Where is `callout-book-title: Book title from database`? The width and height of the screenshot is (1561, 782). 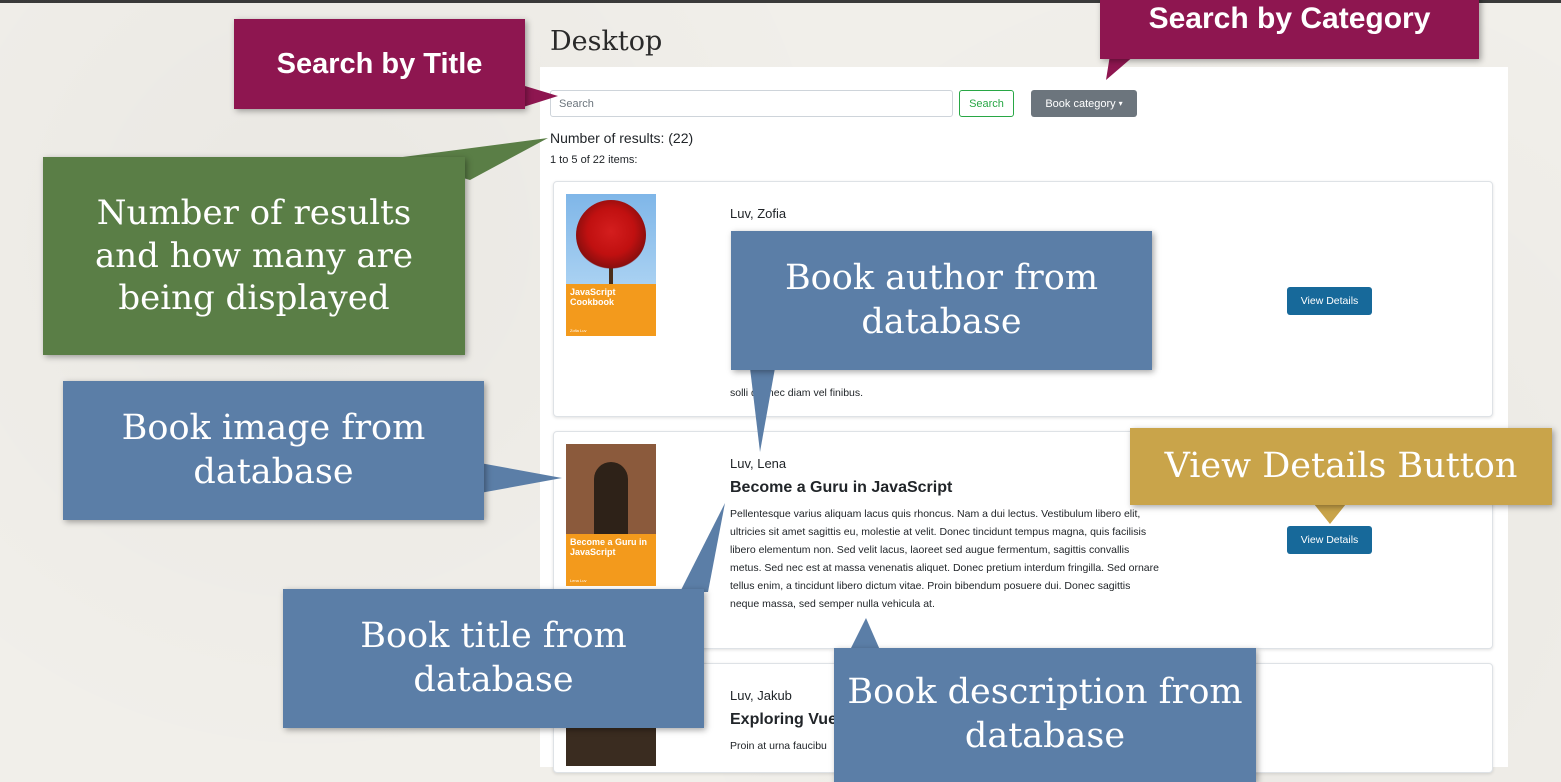
callout-book-title: Book title from database is located at coordinates (493, 658).